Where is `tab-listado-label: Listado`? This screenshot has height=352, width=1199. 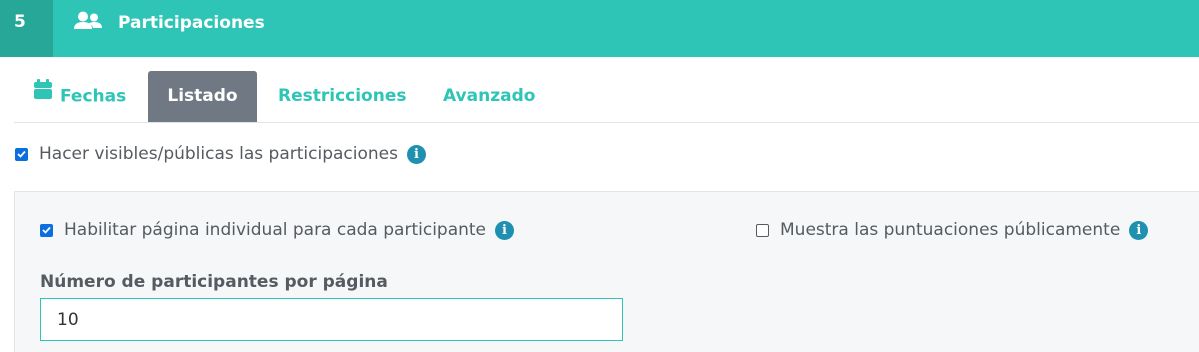 tab-listado-label: Listado is located at coordinates (202, 96).